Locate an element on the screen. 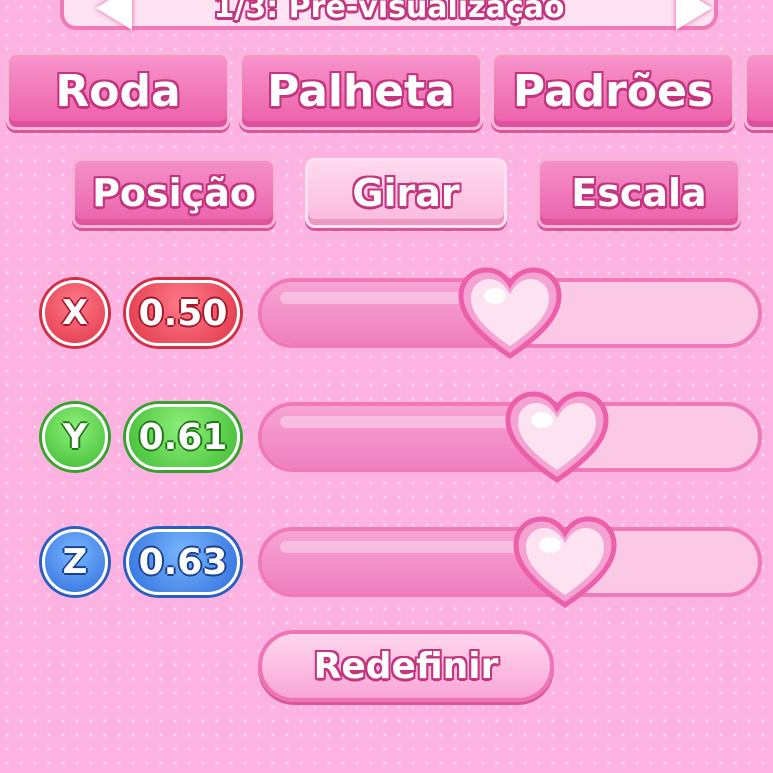  axis-x-value: 0.50 is located at coordinates (183, 313).